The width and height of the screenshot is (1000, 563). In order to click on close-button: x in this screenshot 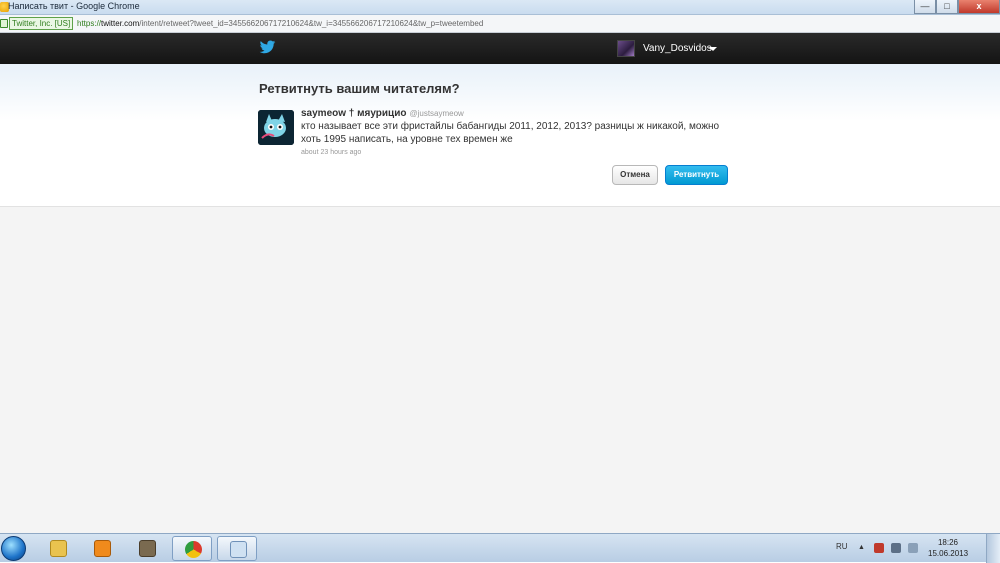, I will do `click(979, 7)`.